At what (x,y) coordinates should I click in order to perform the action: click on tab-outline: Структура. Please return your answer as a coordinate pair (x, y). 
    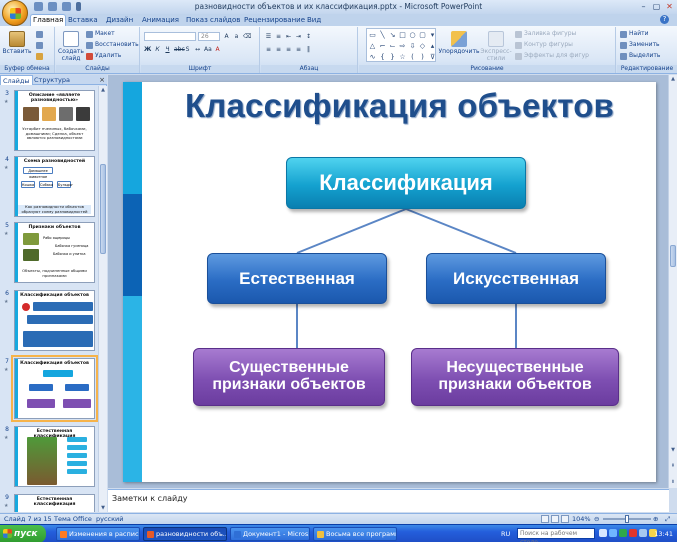
    Looking at the image, I should click on (52, 80).